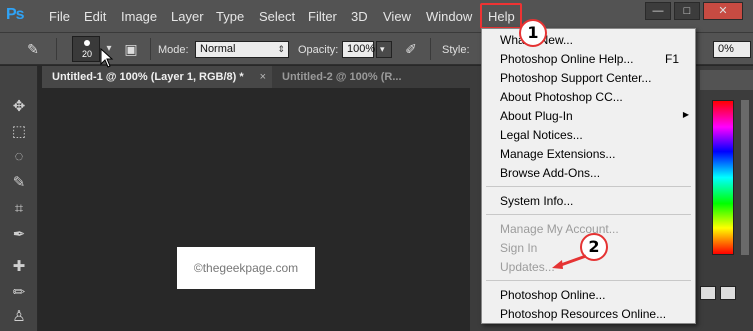  What do you see at coordinates (19, 107) in the screenshot?
I see `move-tool-icon: ✥` at bounding box center [19, 107].